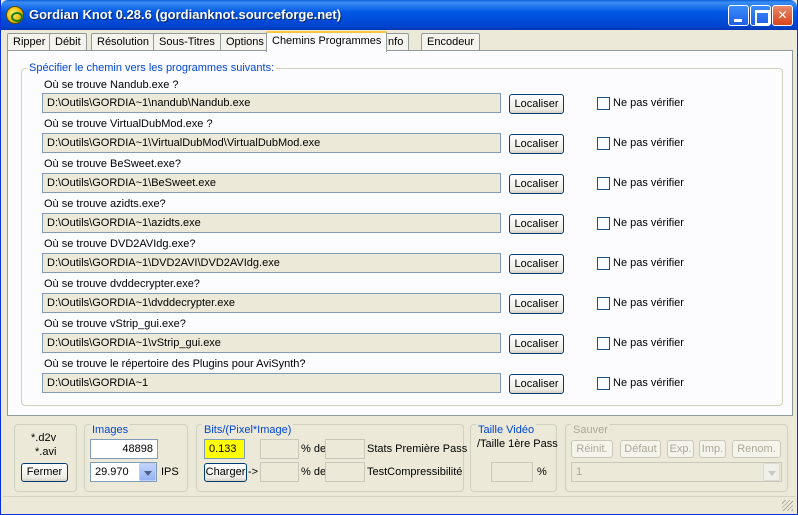  Describe the element at coordinates (123, 42) in the screenshot. I see `tab-resolution: Résolution` at that location.